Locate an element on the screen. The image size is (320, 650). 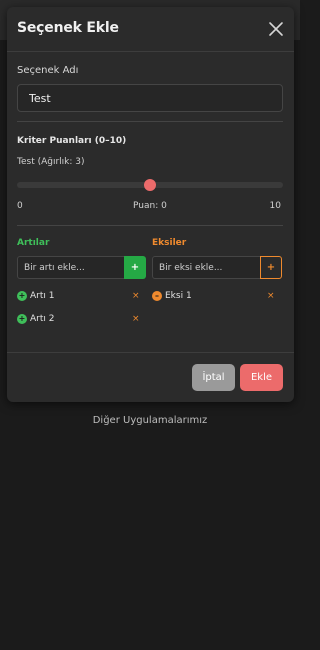
pro-input is located at coordinates (71, 267).